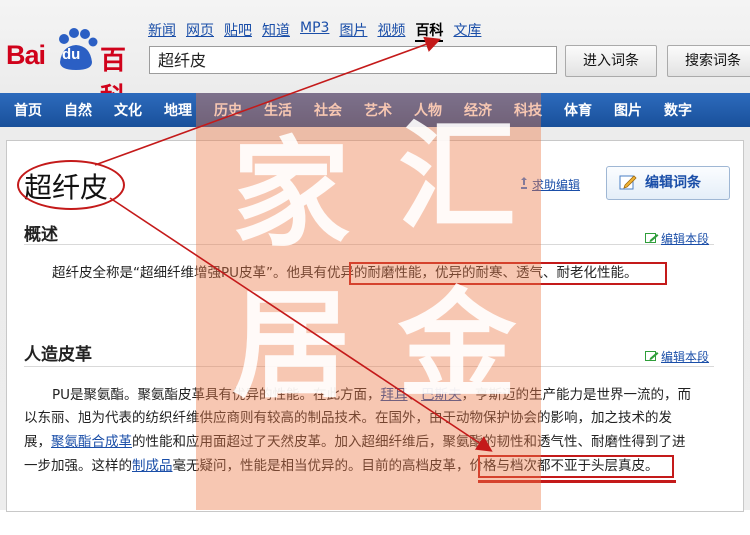 This screenshot has height=535, width=750. Describe the element at coordinates (611, 61) in the screenshot. I see `enter-entry-button: 进入词条` at that location.